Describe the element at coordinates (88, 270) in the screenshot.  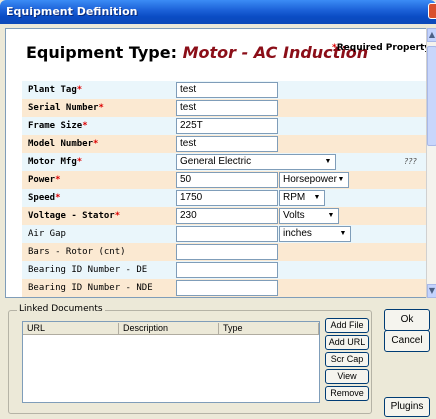
I see `field-label: Bearing ID Number - DE` at that location.